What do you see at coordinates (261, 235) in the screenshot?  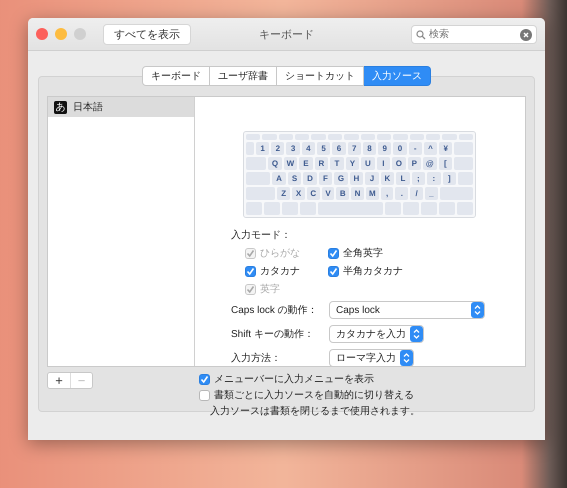 I see `input-mode-label: 入力モード：` at bounding box center [261, 235].